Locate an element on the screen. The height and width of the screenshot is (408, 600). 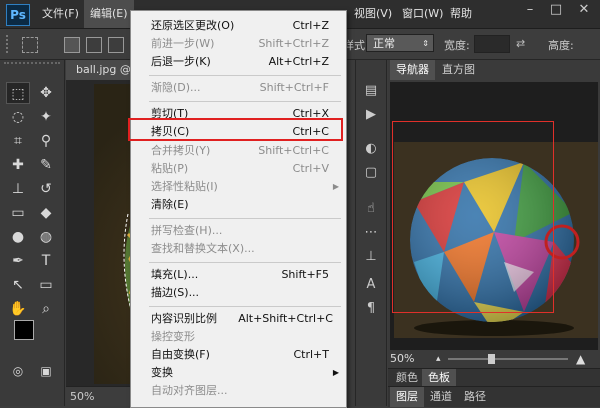
tool-presets-icon: ☝ is located at coordinates (371, 209).